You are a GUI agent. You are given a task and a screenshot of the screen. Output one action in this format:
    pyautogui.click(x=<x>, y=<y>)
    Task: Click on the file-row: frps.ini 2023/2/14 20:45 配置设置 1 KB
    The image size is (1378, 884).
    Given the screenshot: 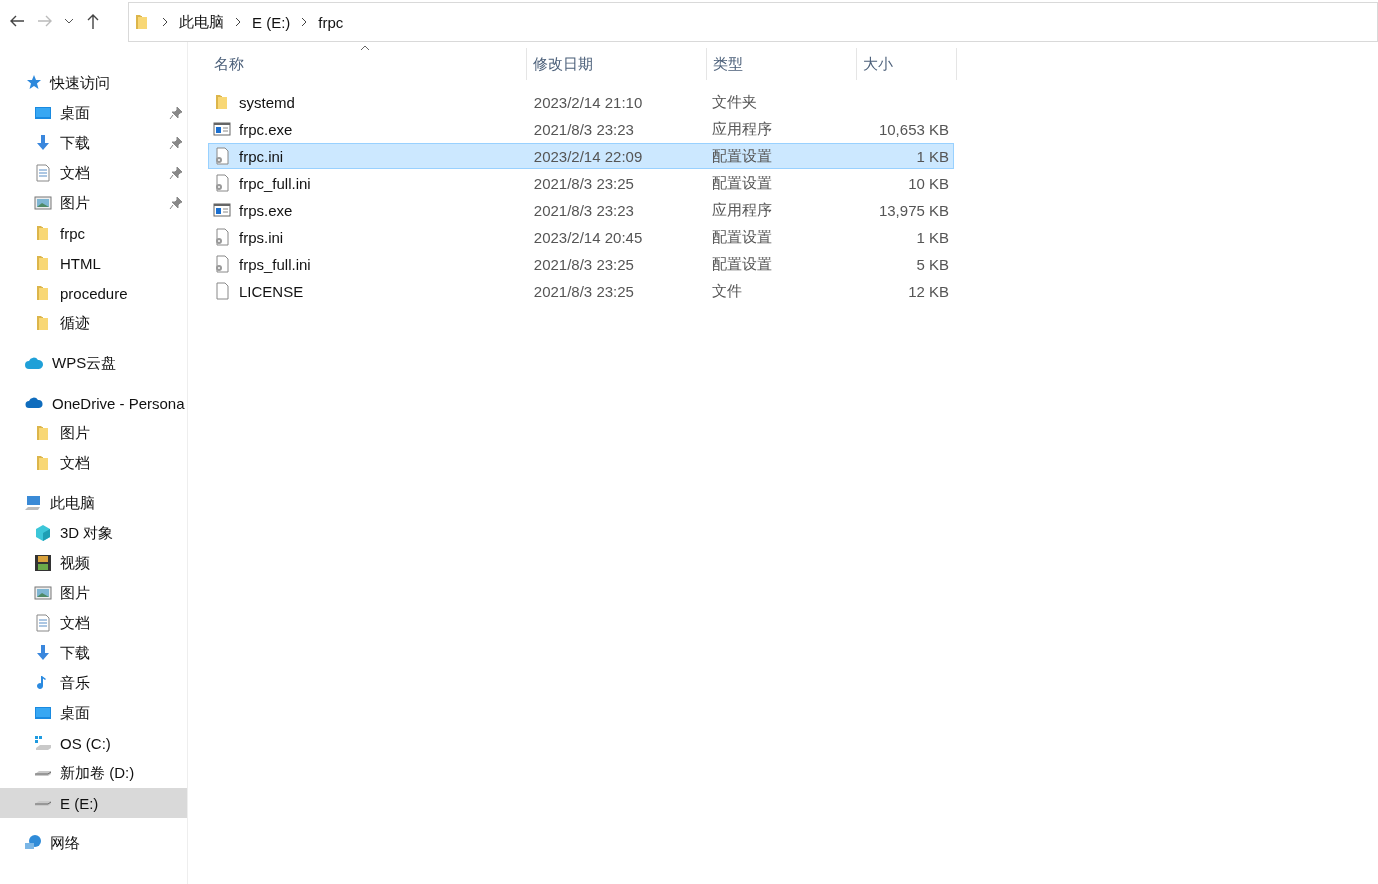 What is the action you would take?
    pyautogui.click(x=581, y=237)
    